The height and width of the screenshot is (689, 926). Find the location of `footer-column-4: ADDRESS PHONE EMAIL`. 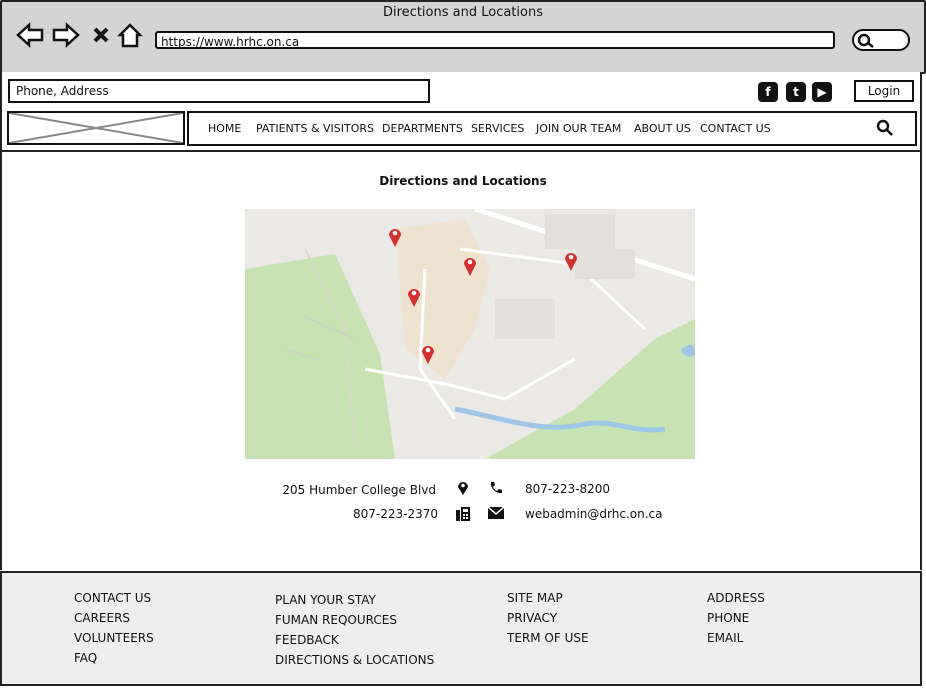

footer-column-4: ADDRESS PHONE EMAIL is located at coordinates (736, 618).